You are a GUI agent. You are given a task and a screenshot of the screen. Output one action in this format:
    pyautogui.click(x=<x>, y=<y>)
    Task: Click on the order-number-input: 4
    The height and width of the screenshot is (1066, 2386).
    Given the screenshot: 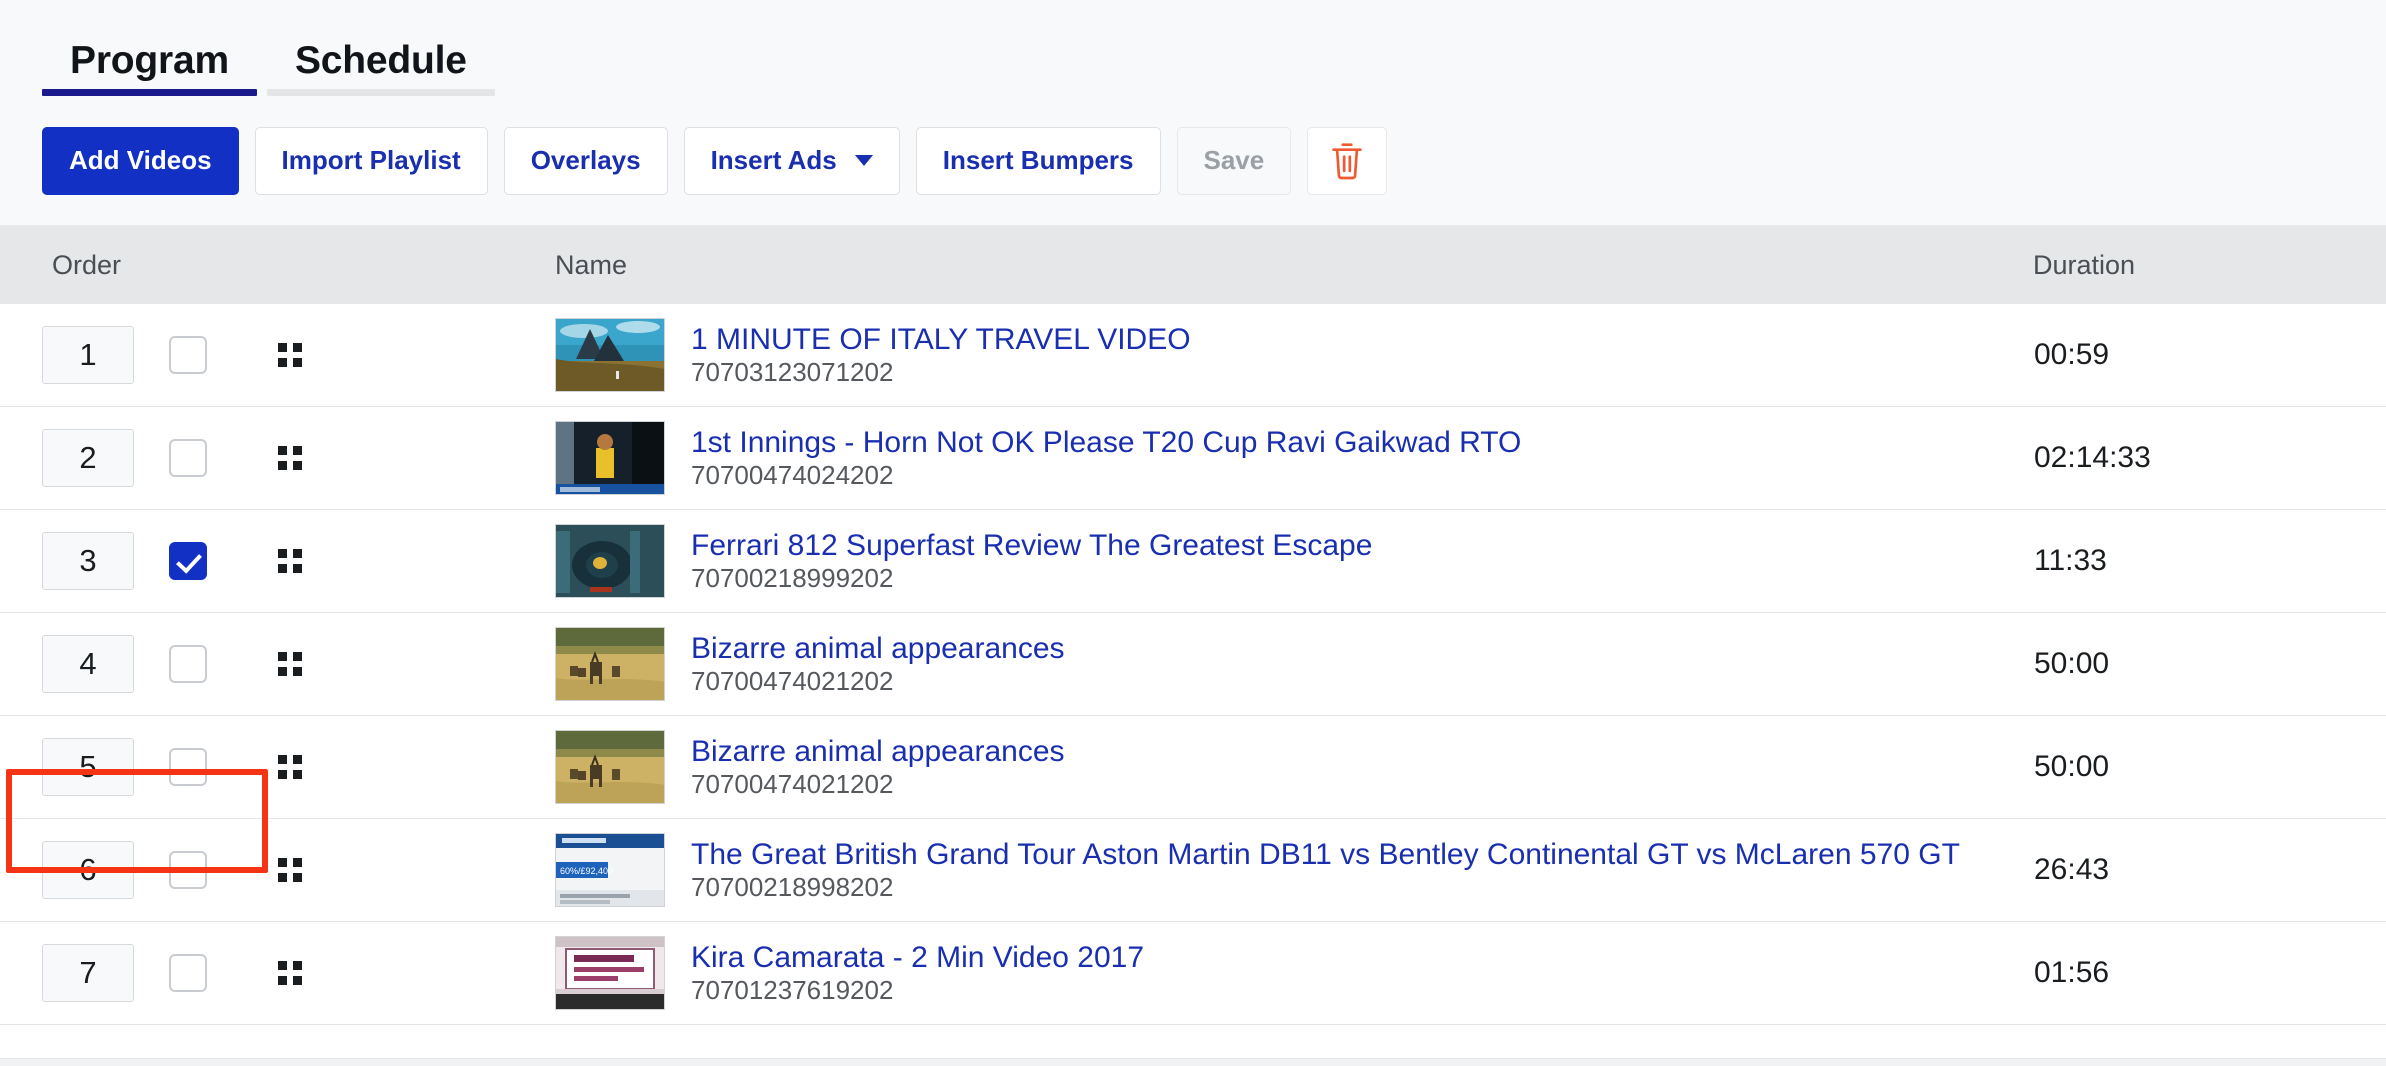 What is the action you would take?
    pyautogui.click(x=88, y=664)
    